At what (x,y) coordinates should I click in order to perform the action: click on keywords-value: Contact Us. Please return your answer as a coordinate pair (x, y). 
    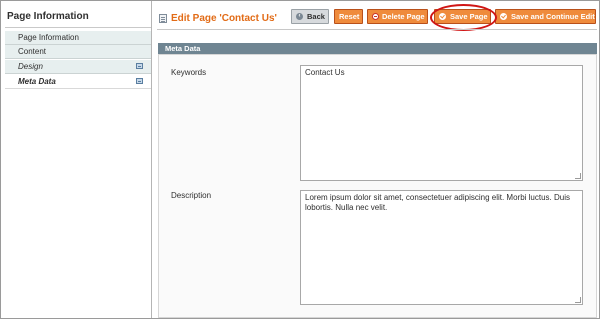
    Looking at the image, I should click on (325, 72).